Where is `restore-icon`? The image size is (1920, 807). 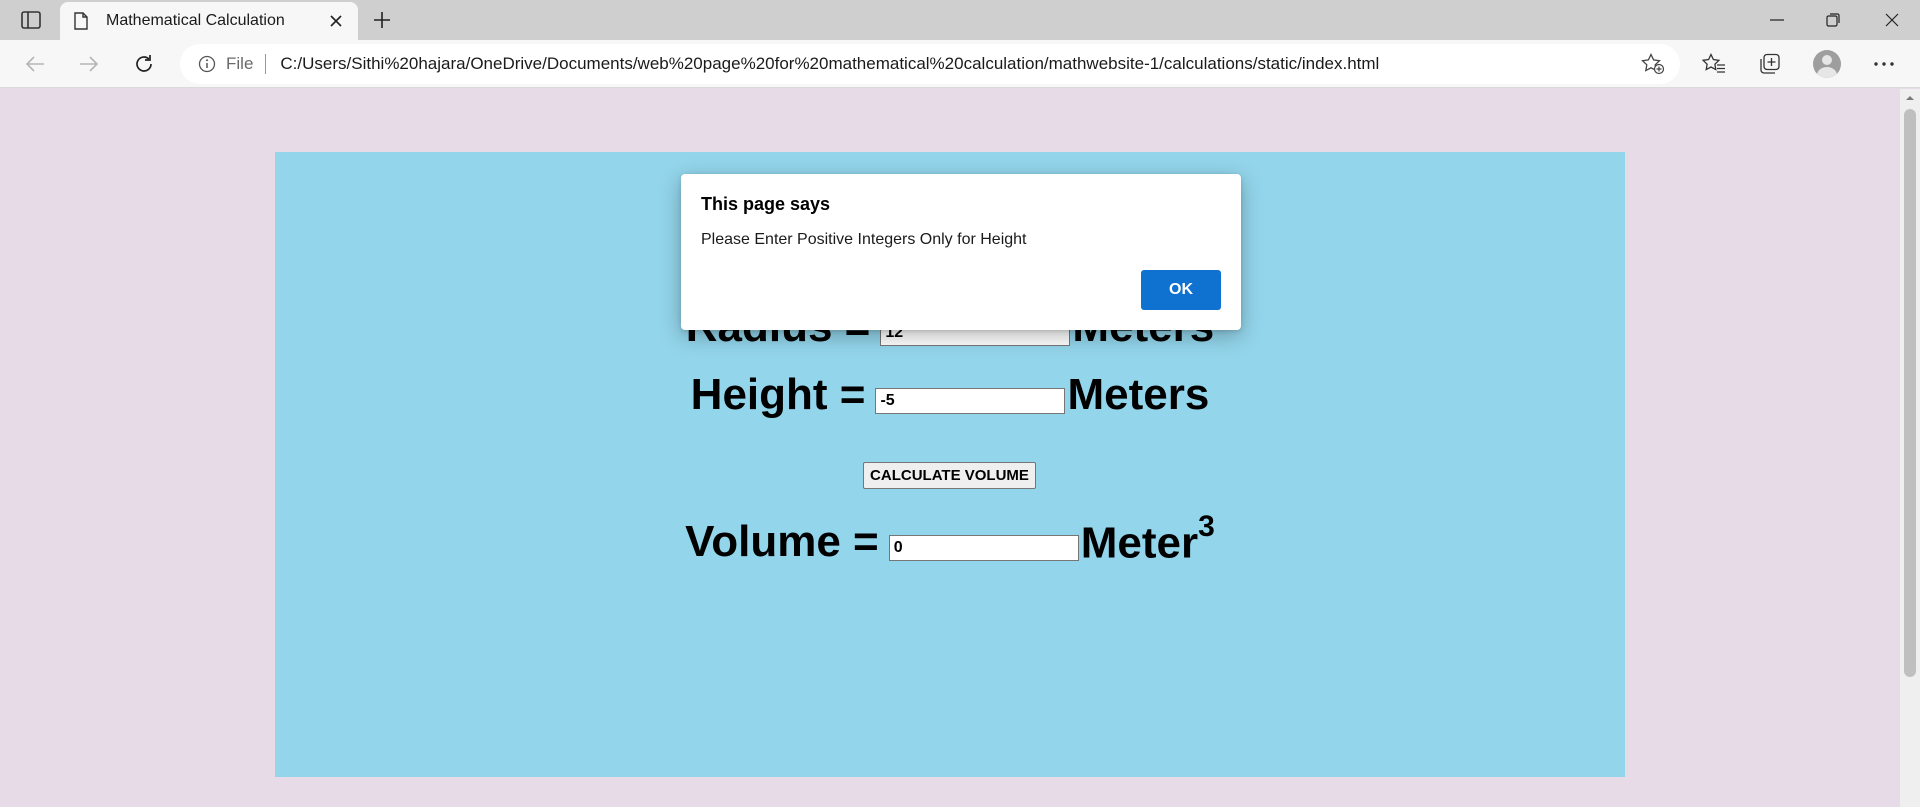 restore-icon is located at coordinates (1833, 20).